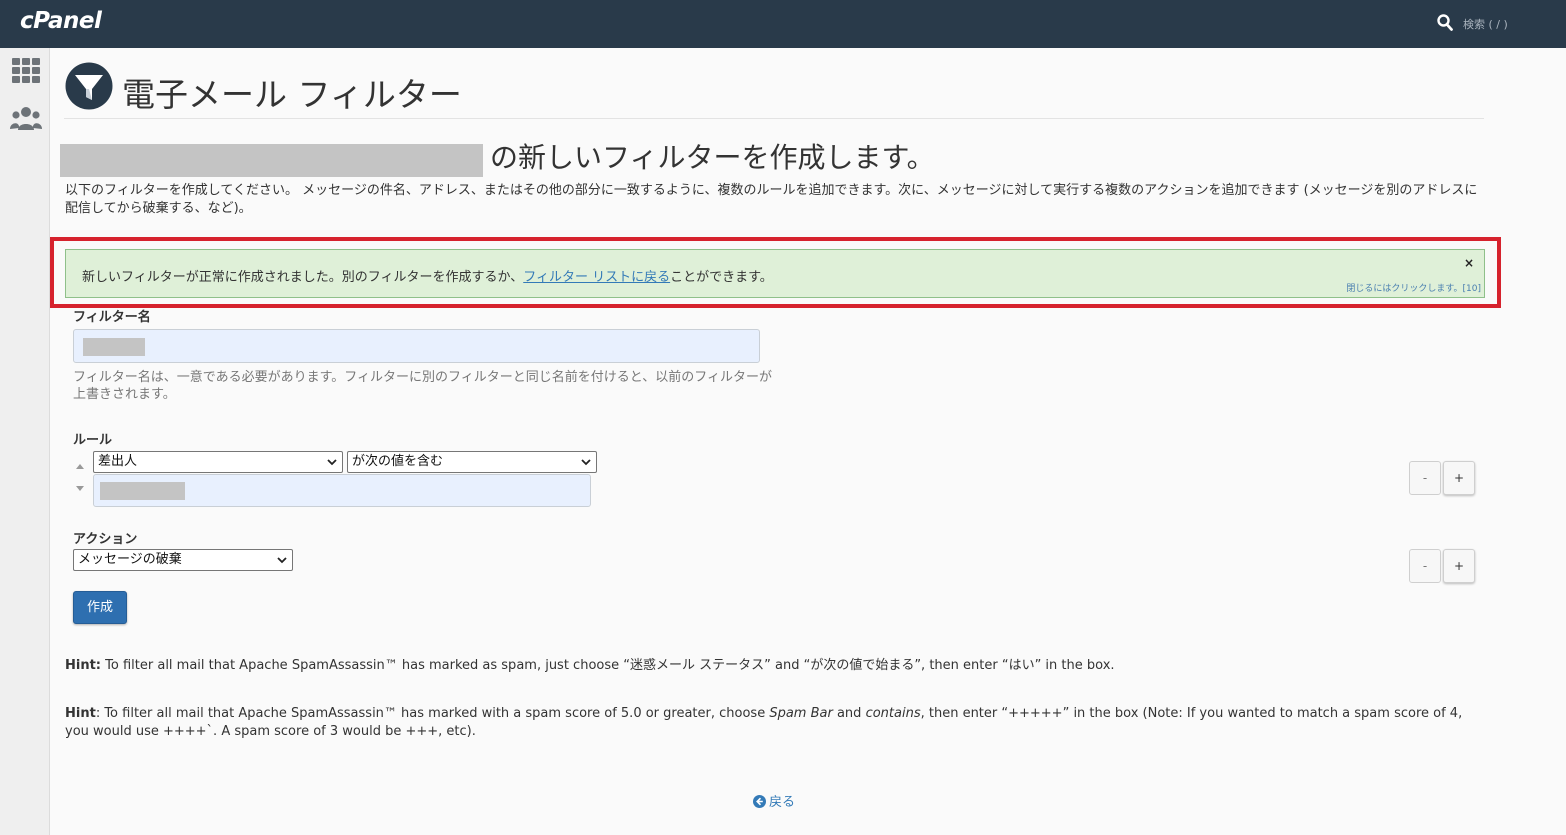  What do you see at coordinates (26, 119) in the screenshot?
I see `users-icon` at bounding box center [26, 119].